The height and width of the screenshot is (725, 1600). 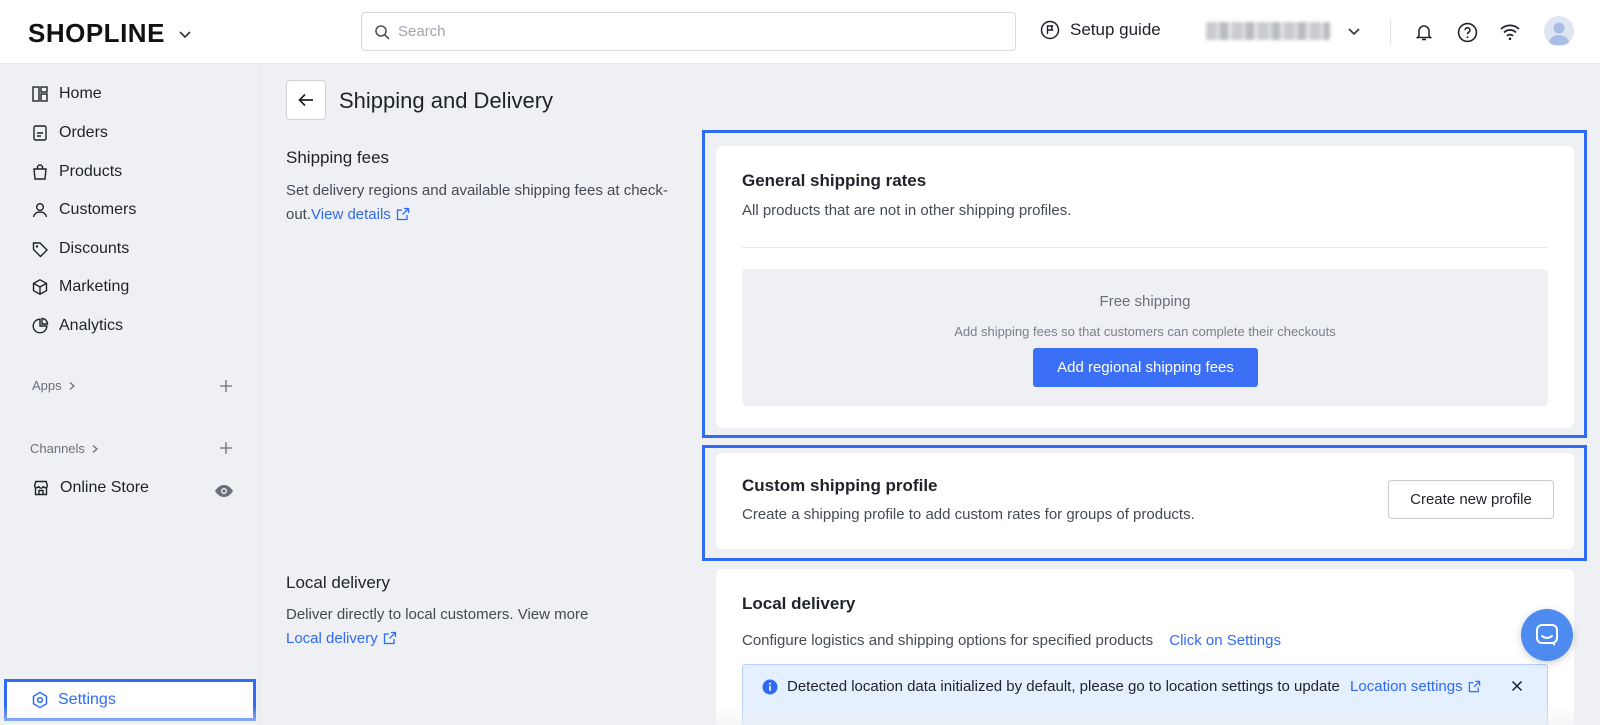 What do you see at coordinates (698, 31) in the screenshot?
I see `search-input` at bounding box center [698, 31].